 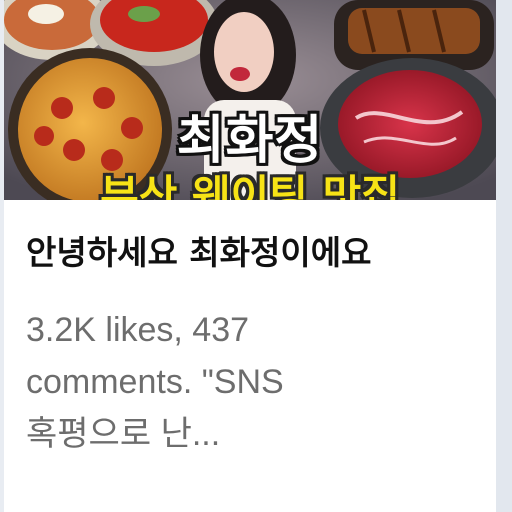 What do you see at coordinates (142, 504) in the screenshot?
I see `source-domain-partial: . . . .` at bounding box center [142, 504].